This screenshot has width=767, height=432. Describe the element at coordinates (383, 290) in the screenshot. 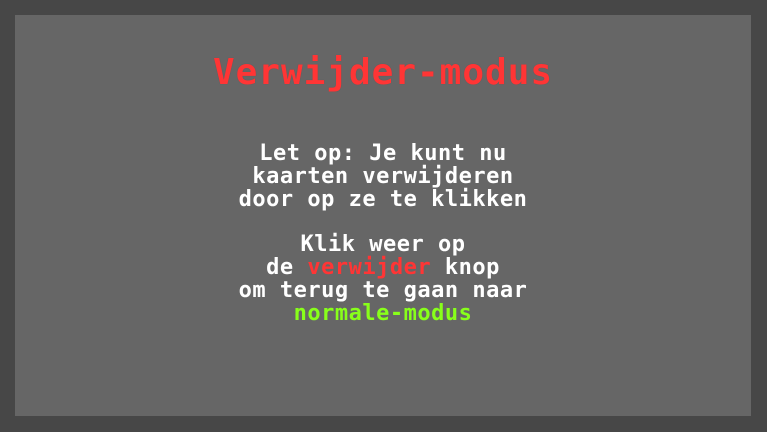

I see `instruction-line-3: om terug te gaan naar` at that location.